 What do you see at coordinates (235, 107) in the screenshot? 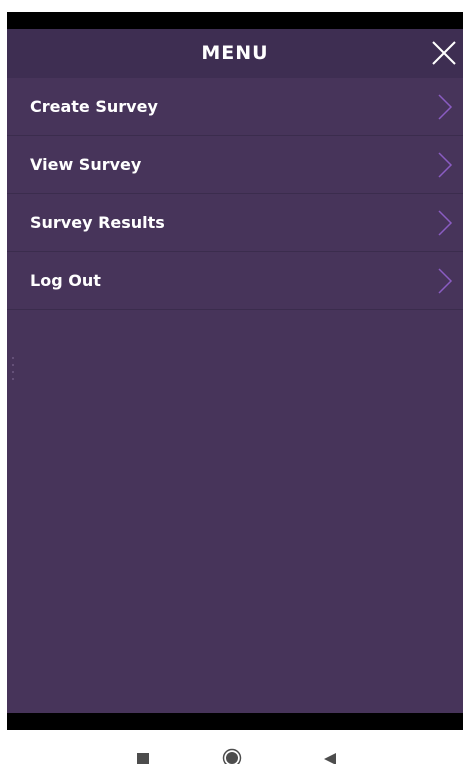
I see `menu-item-create-survey: Create Survey` at bounding box center [235, 107].